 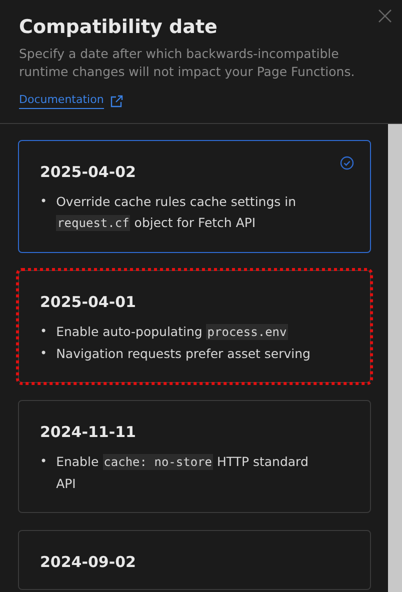 I want to click on close-icon, so click(x=385, y=16).